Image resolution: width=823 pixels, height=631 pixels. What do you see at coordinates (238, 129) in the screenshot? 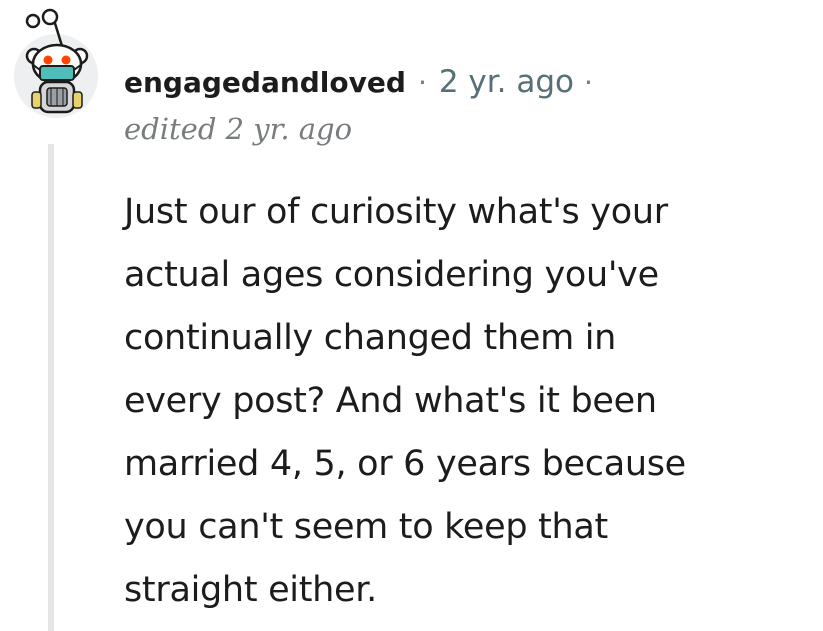
I see `edited-label: edited 2 yr. ago` at bounding box center [238, 129].